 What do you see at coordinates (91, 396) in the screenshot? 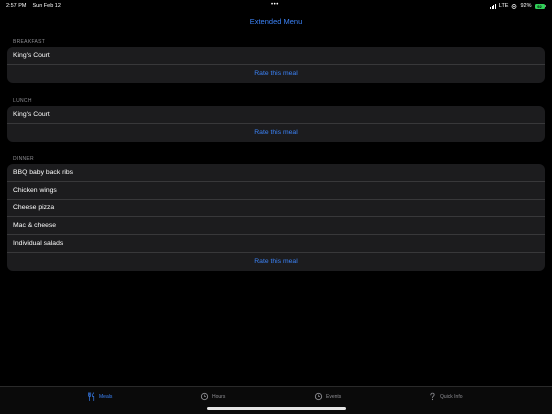
I see `fork-knife-icon` at bounding box center [91, 396].